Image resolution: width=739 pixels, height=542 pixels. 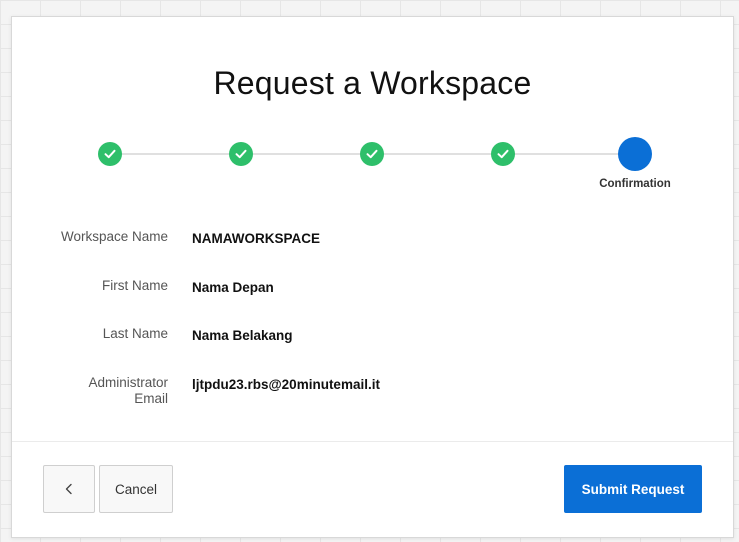 What do you see at coordinates (372, 83) in the screenshot?
I see `page-title: Request a Workspace` at bounding box center [372, 83].